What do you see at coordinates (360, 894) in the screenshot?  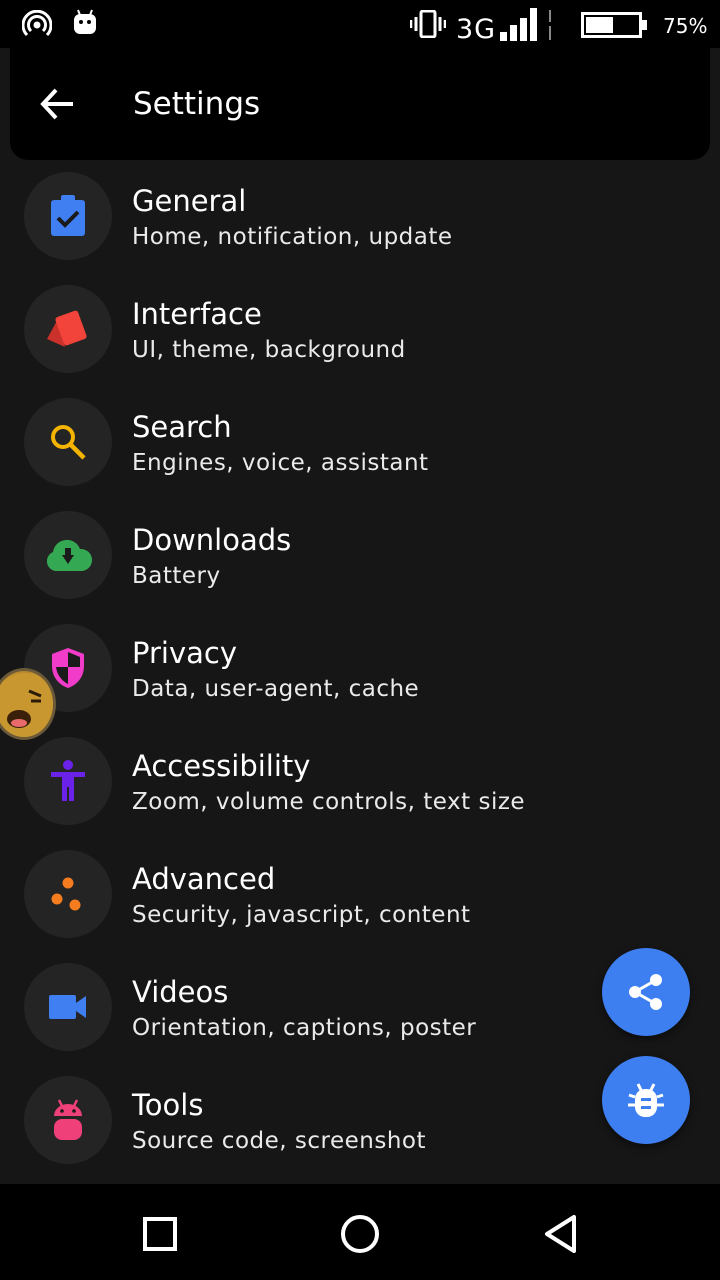 I see `settings-item-advanced: Advanced Security, javascript, content` at bounding box center [360, 894].